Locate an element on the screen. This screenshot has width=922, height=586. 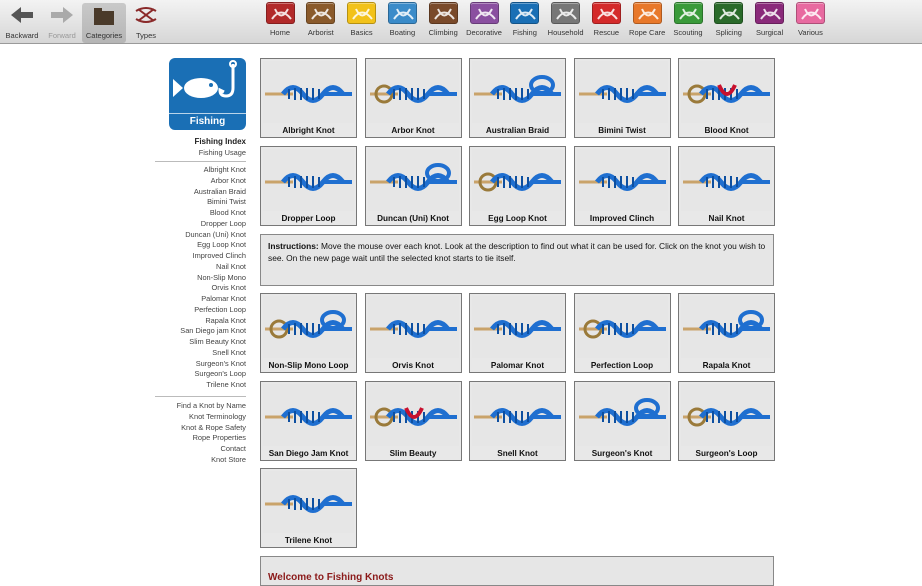
category-rescue-button: Rescue is located at coordinates (606, 22).